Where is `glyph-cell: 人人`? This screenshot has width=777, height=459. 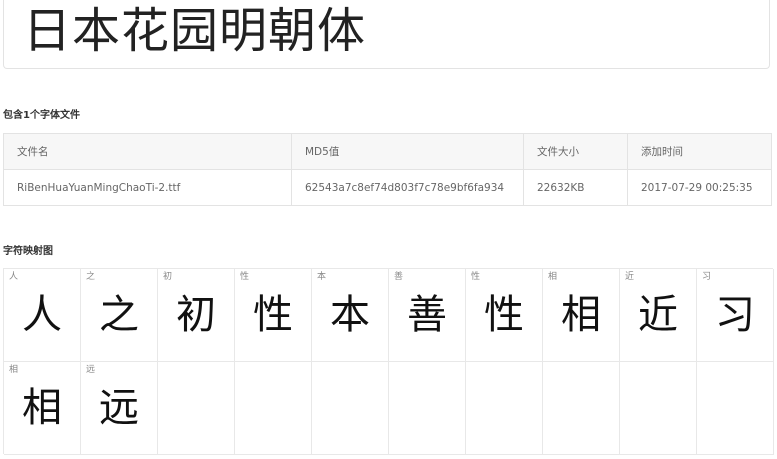 glyph-cell: 人人 is located at coordinates (42, 315).